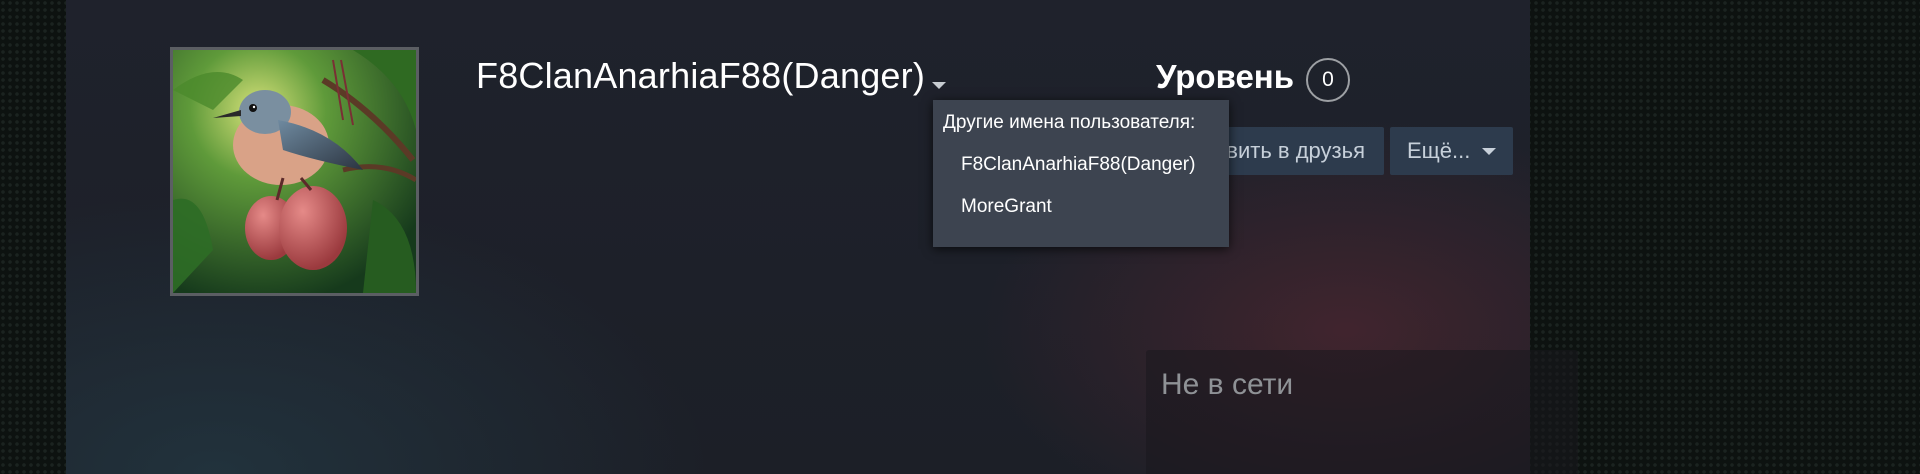 The height and width of the screenshot is (474, 1920). I want to click on name-history-title: Другие имена пользователя:, so click(1069, 122).